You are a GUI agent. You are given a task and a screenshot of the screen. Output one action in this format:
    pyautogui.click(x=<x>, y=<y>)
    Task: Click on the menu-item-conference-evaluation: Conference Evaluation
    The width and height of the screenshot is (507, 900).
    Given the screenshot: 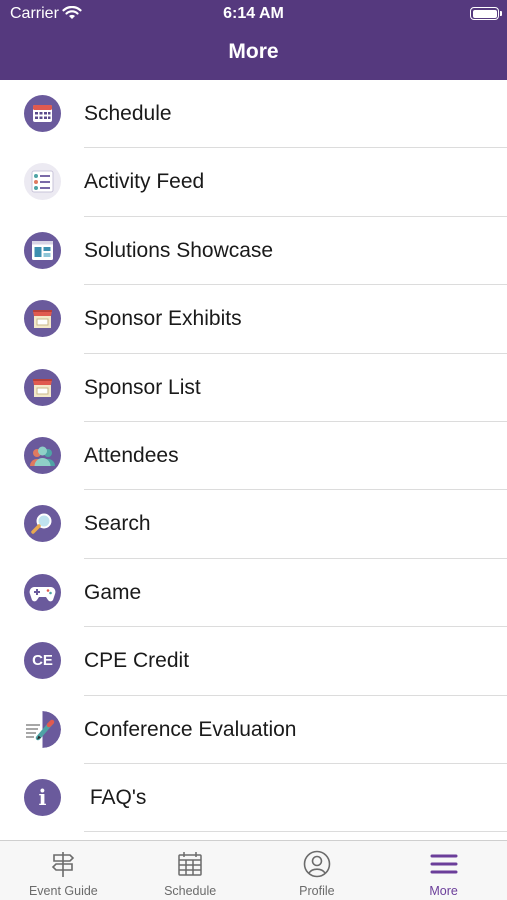 What is the action you would take?
    pyautogui.click(x=253, y=730)
    